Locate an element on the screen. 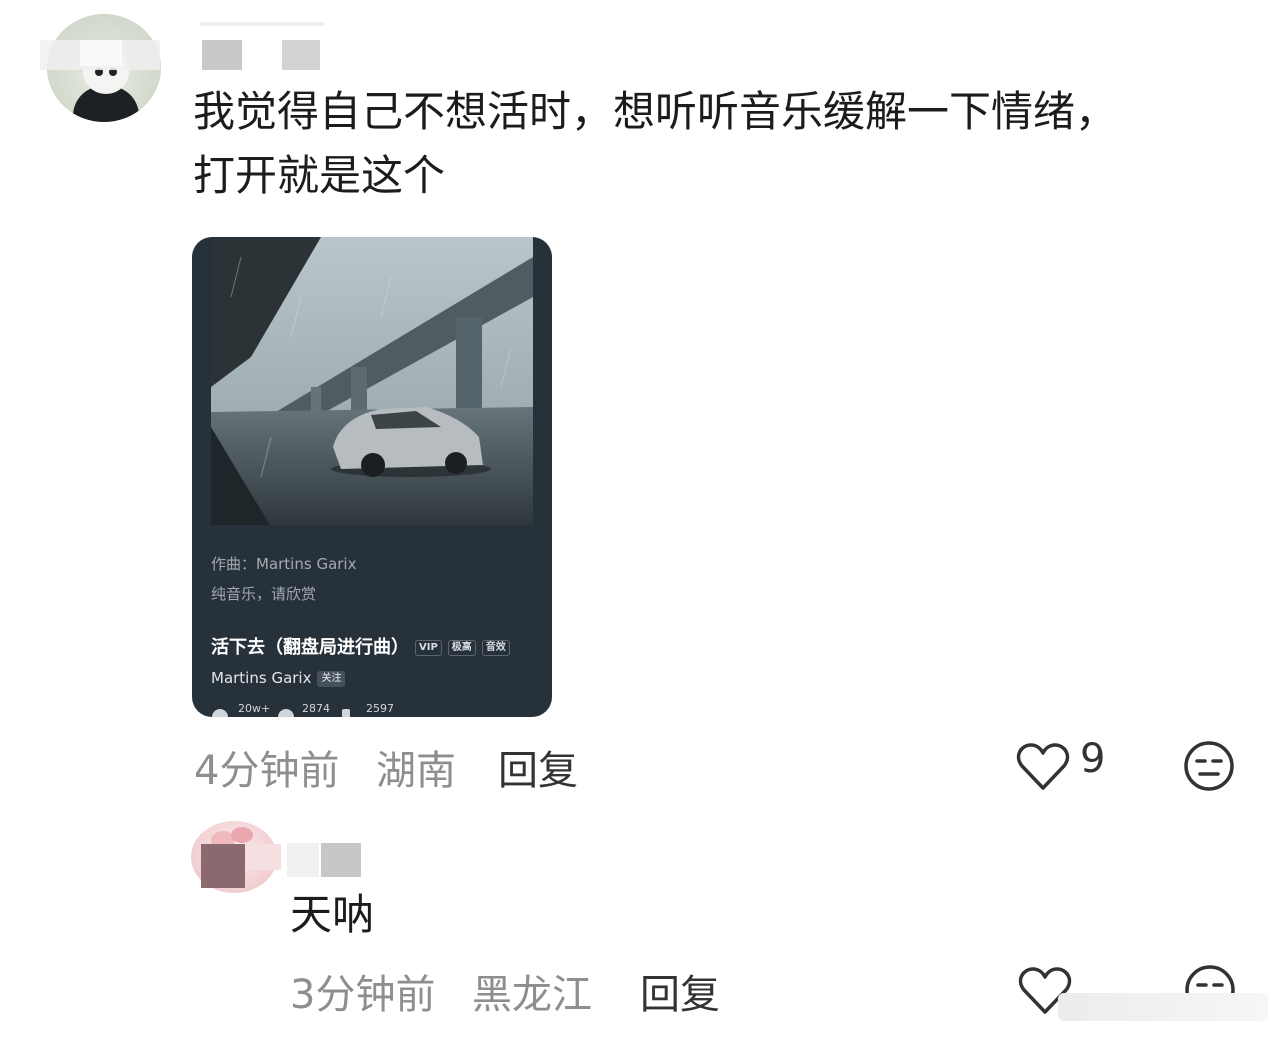 Image resolution: width=1284 pixels, height=1037 pixels. comment-line: 打开就是这个 is located at coordinates (319, 175).